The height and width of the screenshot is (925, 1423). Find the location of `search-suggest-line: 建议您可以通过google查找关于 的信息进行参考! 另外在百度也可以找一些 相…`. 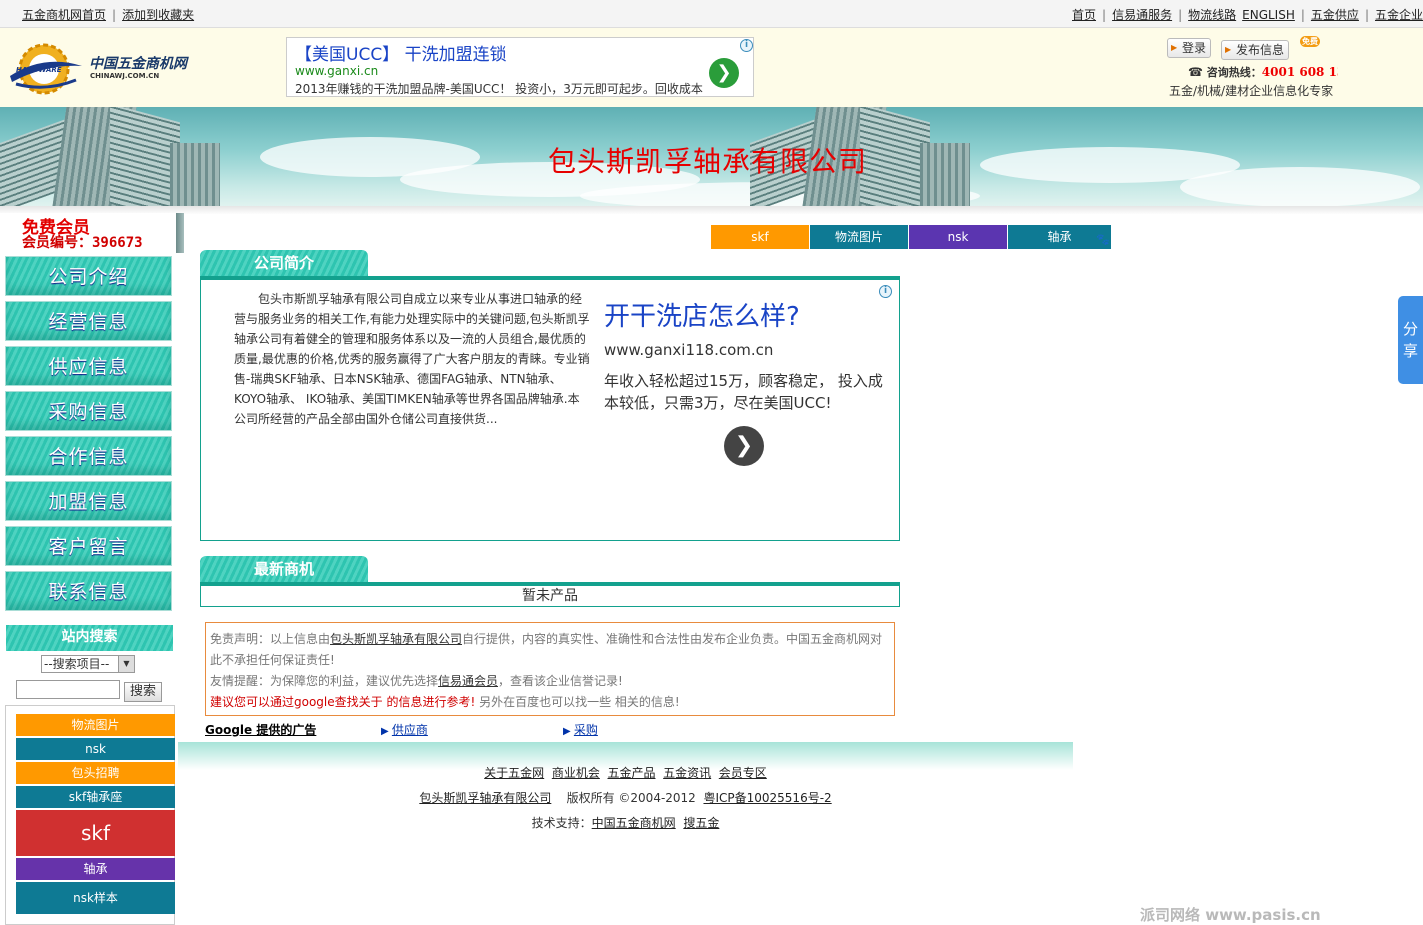

search-suggest-line: 建议您可以通过google查找关于 的信息进行参考! 另外在百度也可以找一些 相… is located at coordinates (445, 702).